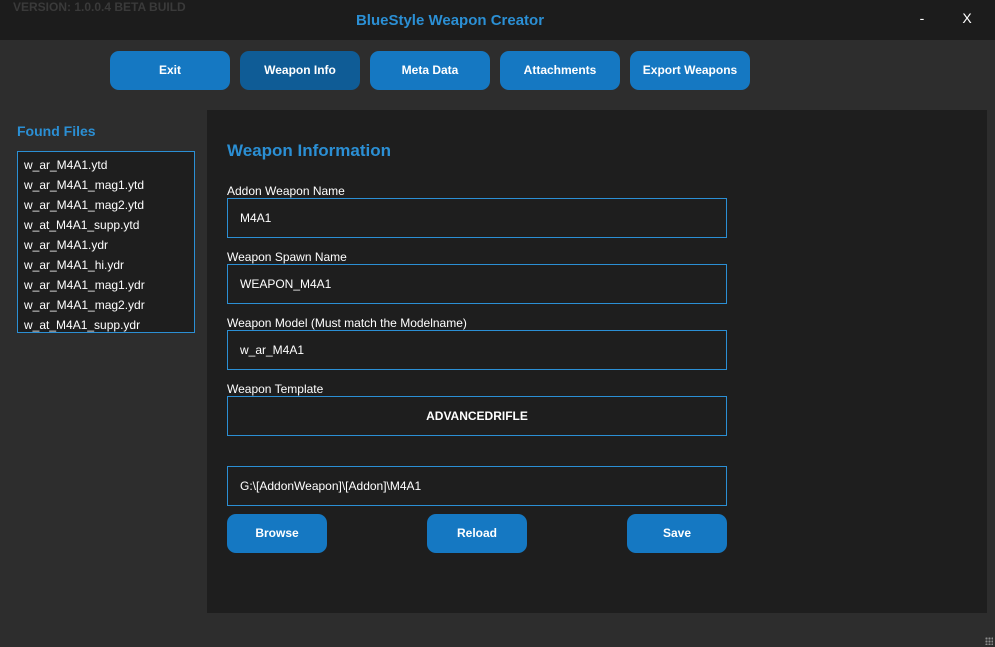 This screenshot has height=647, width=995. Describe the element at coordinates (477, 284) in the screenshot. I see `weapon-spawn-name-input: WEAPON_M4A1` at that location.